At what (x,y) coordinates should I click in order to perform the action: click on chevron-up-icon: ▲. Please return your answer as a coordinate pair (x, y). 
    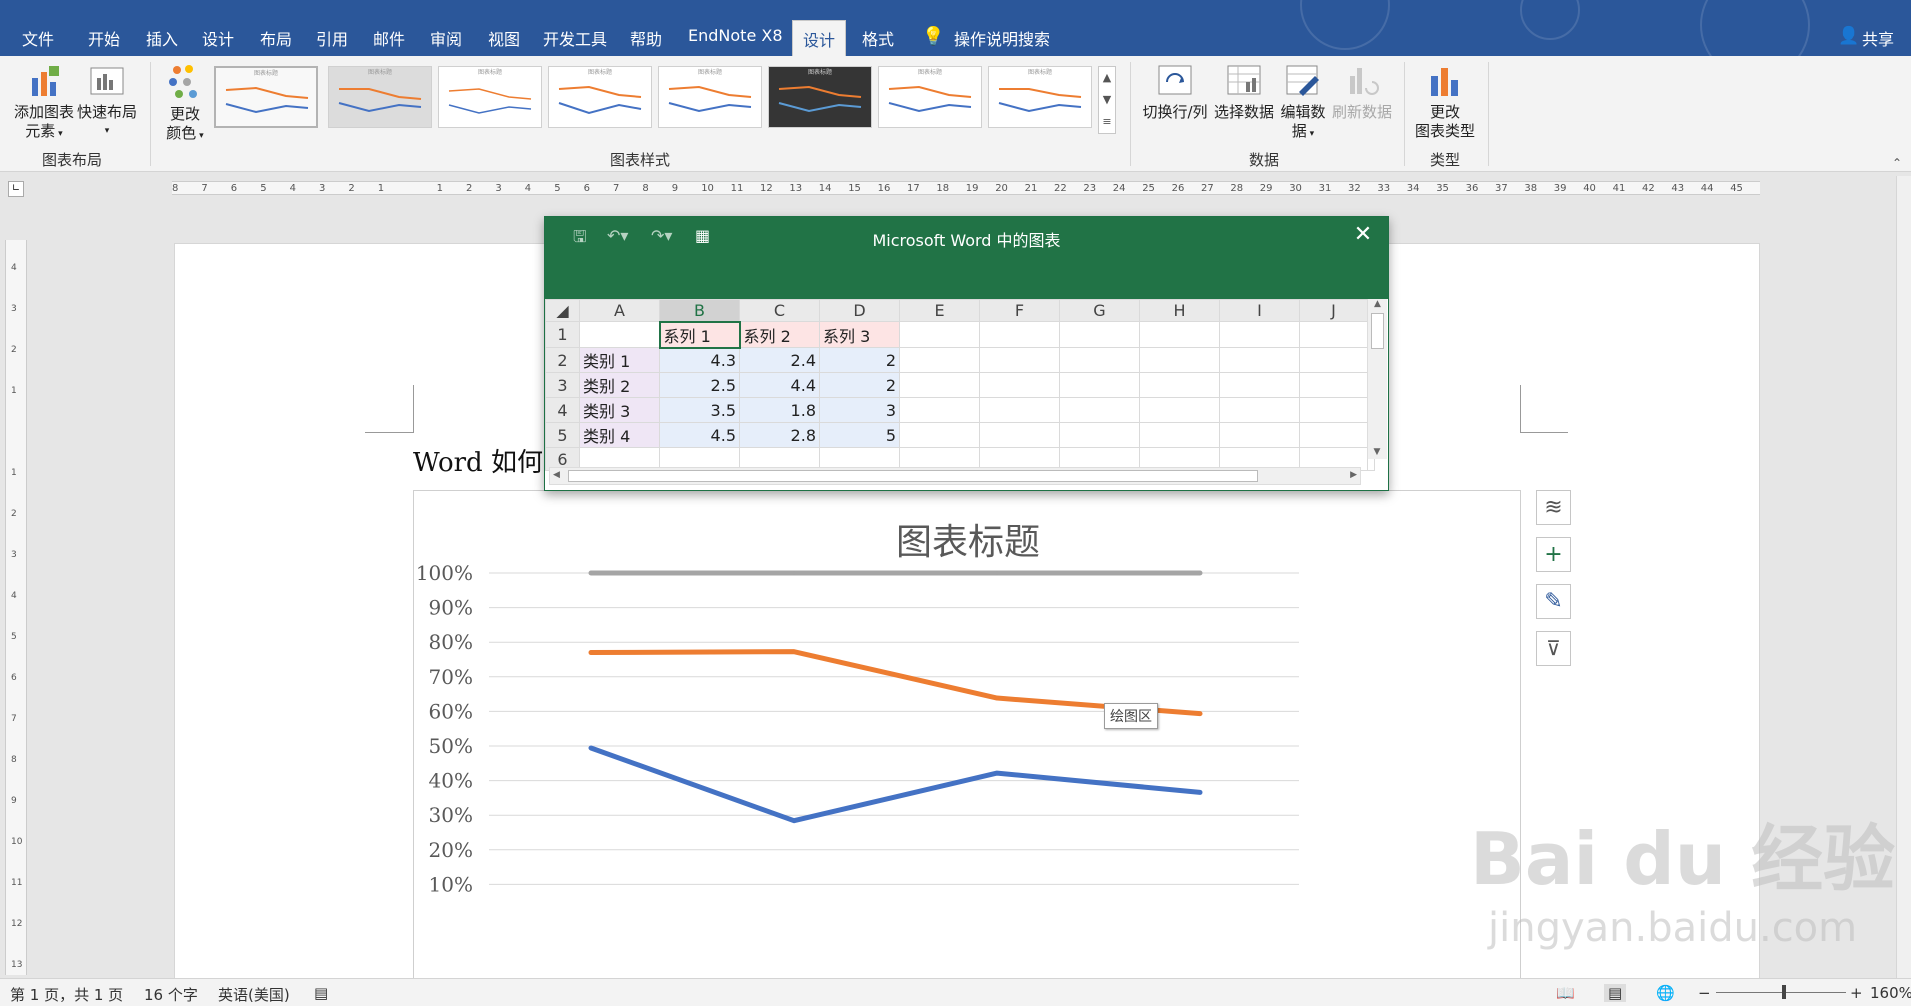
    Looking at the image, I should click on (1107, 78).